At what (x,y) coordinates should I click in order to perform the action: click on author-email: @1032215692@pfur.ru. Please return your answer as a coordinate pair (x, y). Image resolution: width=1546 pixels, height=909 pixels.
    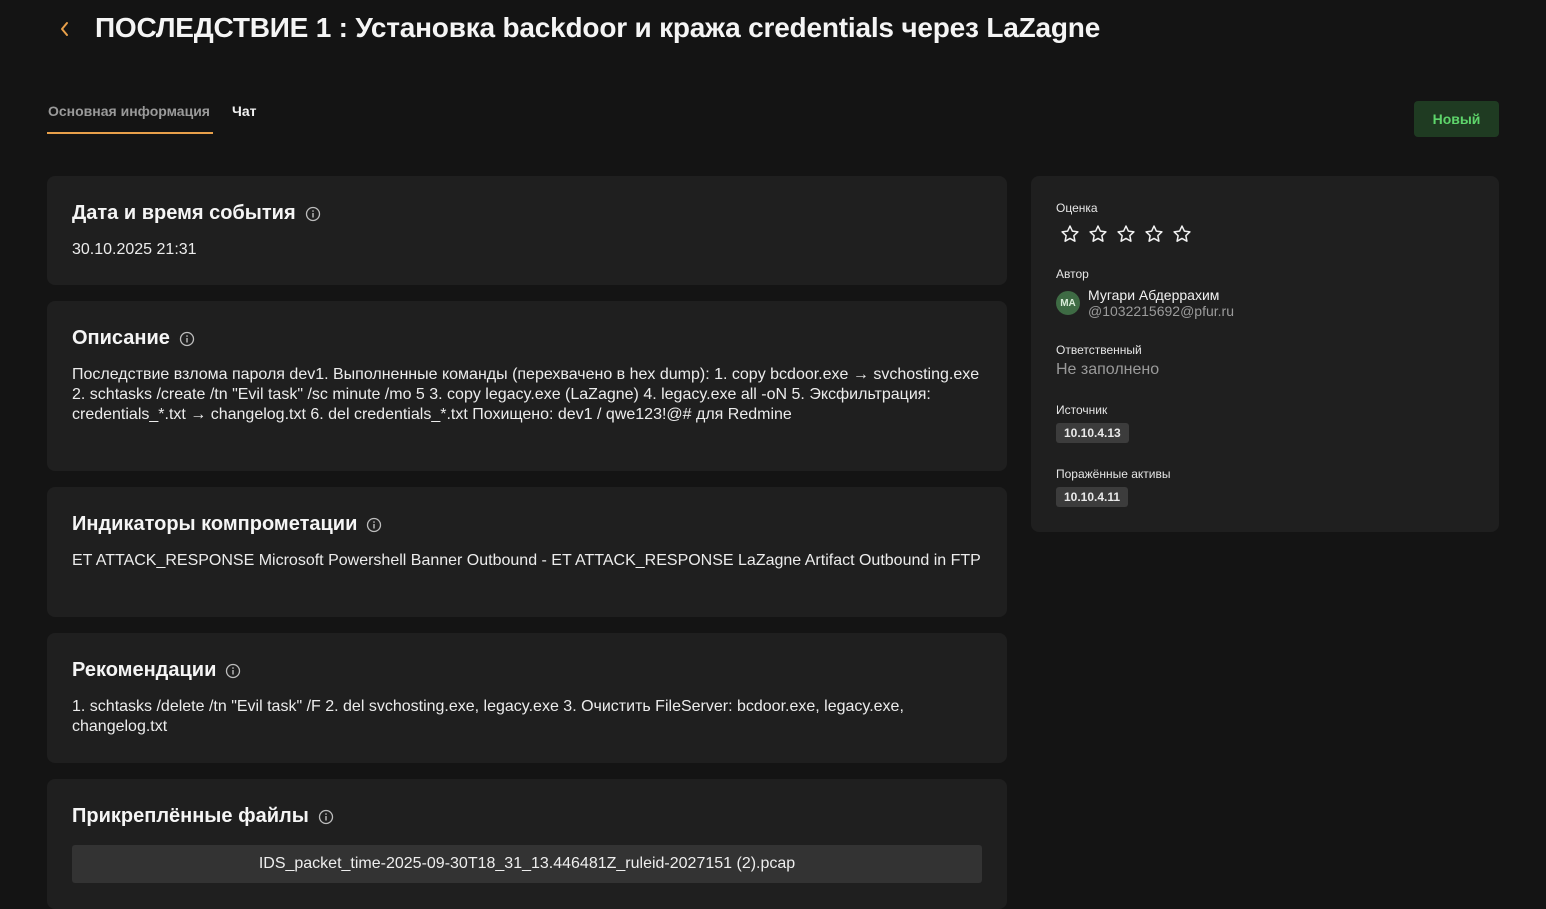
    Looking at the image, I should click on (1161, 311).